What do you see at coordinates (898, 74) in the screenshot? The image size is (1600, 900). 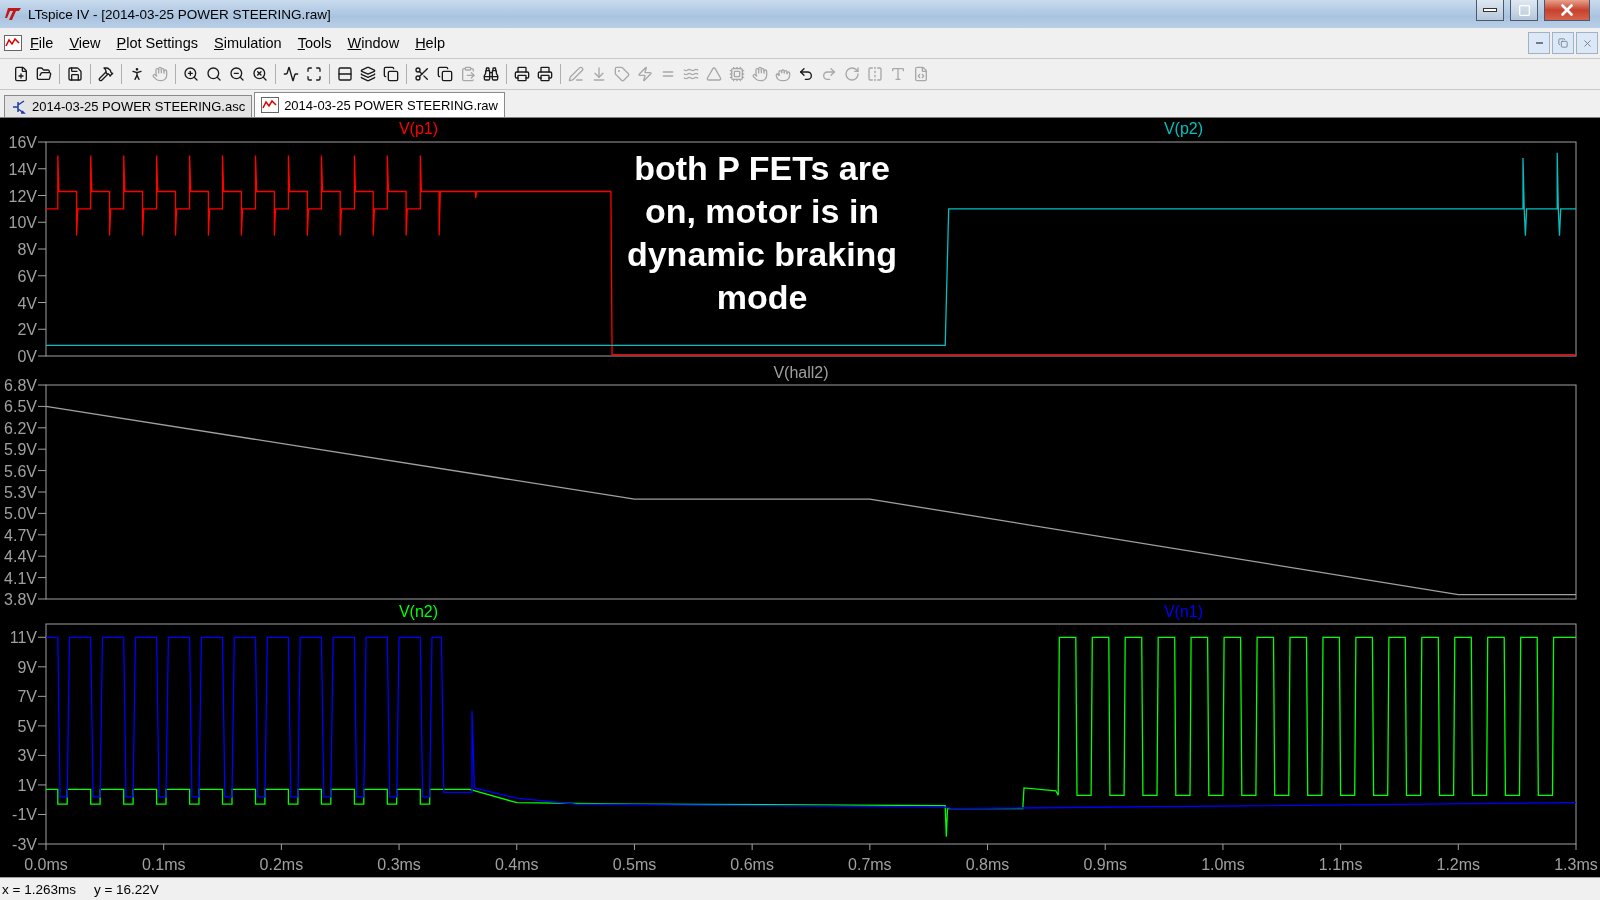 I see `text-icon` at bounding box center [898, 74].